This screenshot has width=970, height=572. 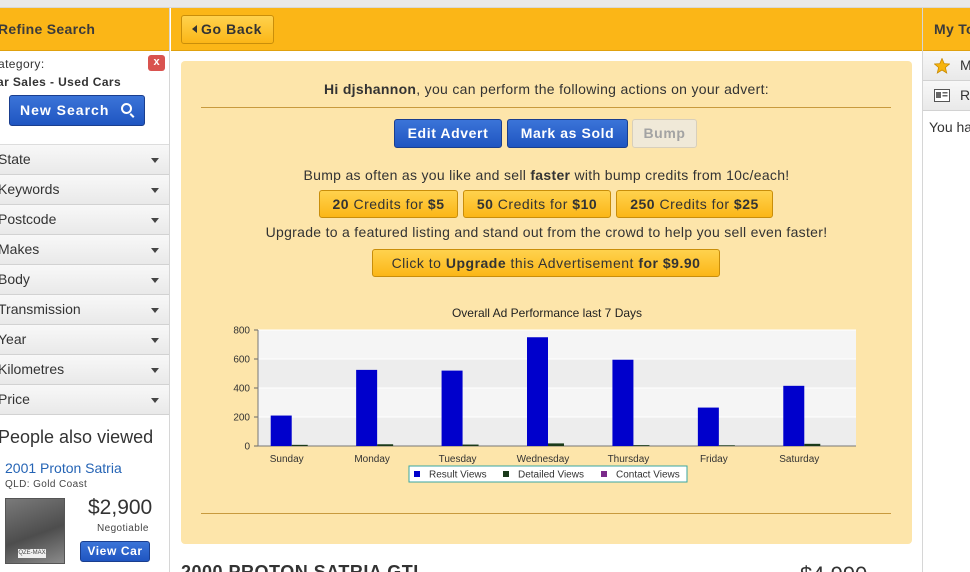 I want to click on y-tick-label: 800, so click(x=241, y=331).